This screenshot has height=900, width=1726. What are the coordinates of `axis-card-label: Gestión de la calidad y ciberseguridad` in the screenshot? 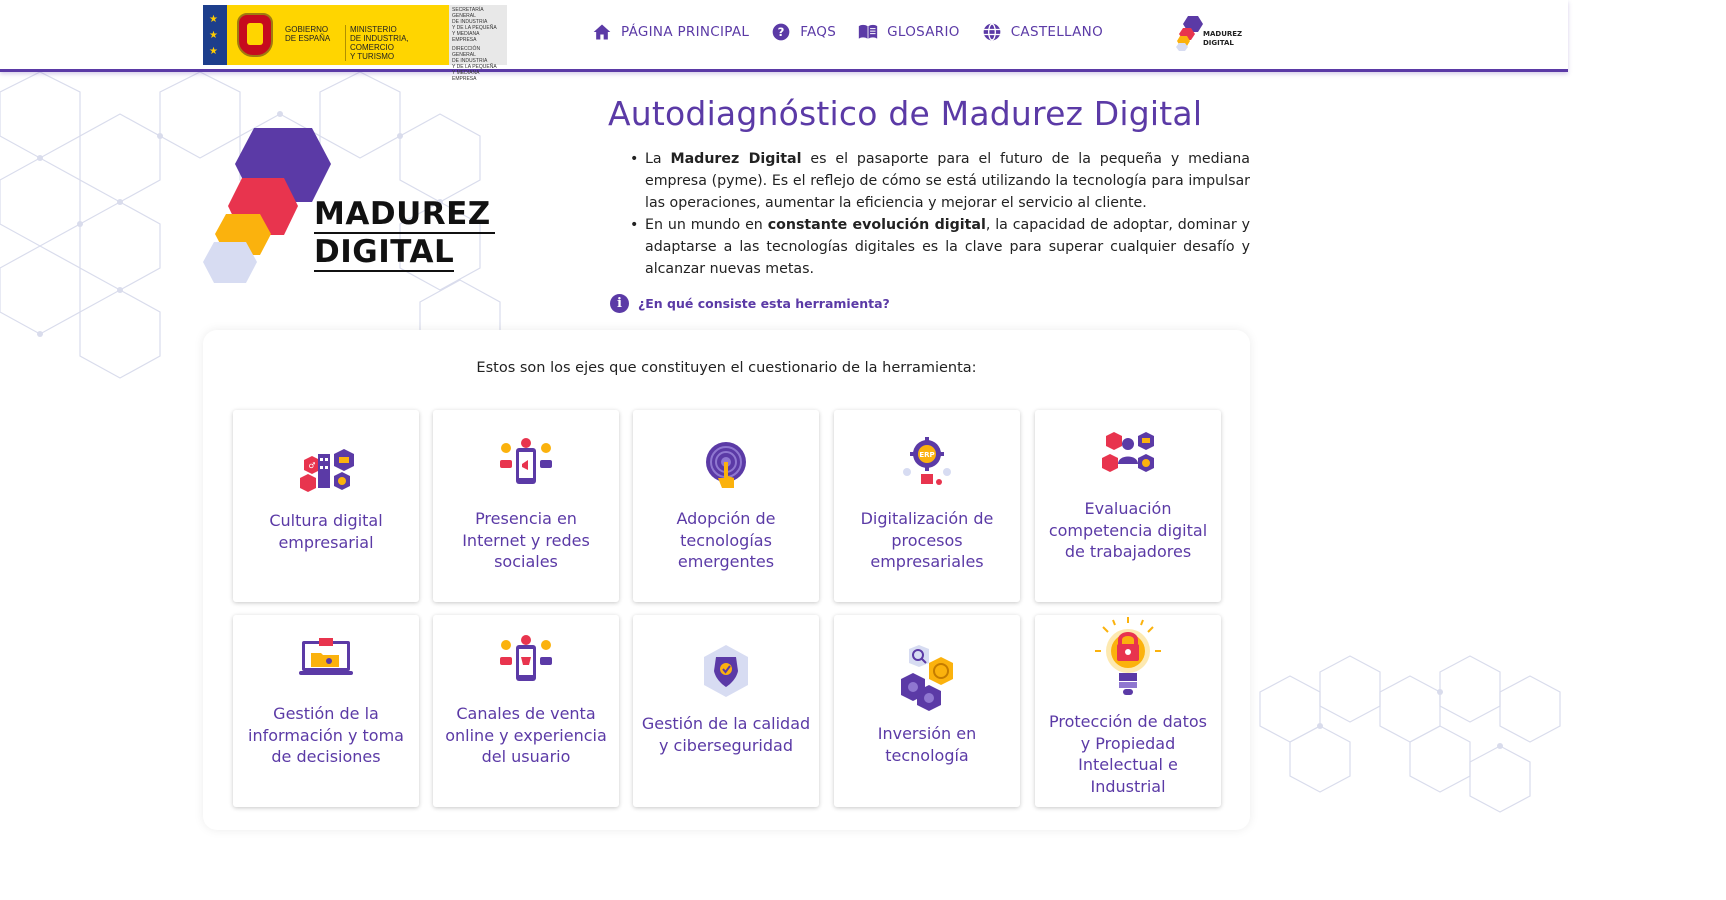 It's located at (726, 734).